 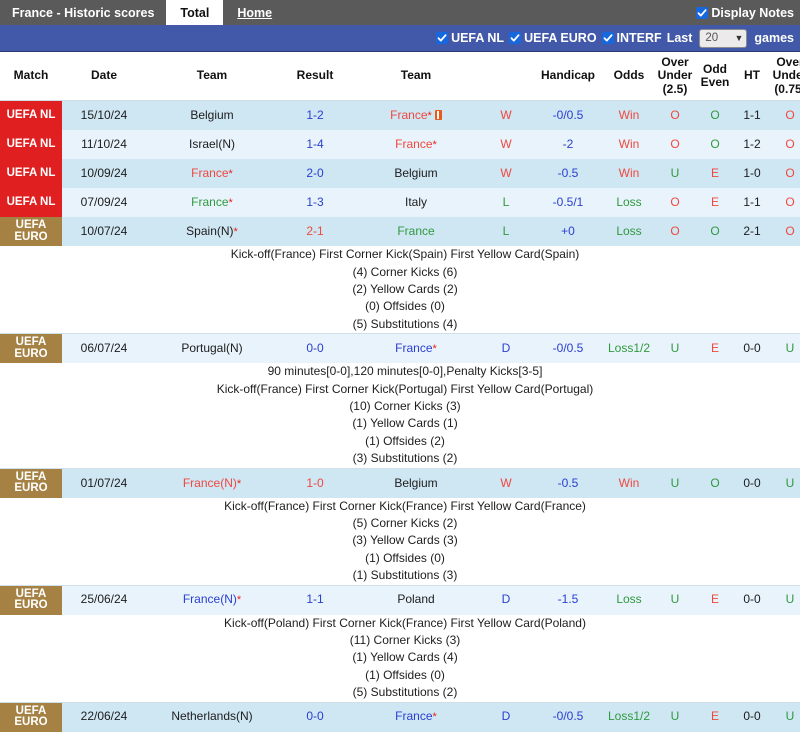 I want to click on match-note-line: (1) Substitutions (3), so click(x=405, y=575).